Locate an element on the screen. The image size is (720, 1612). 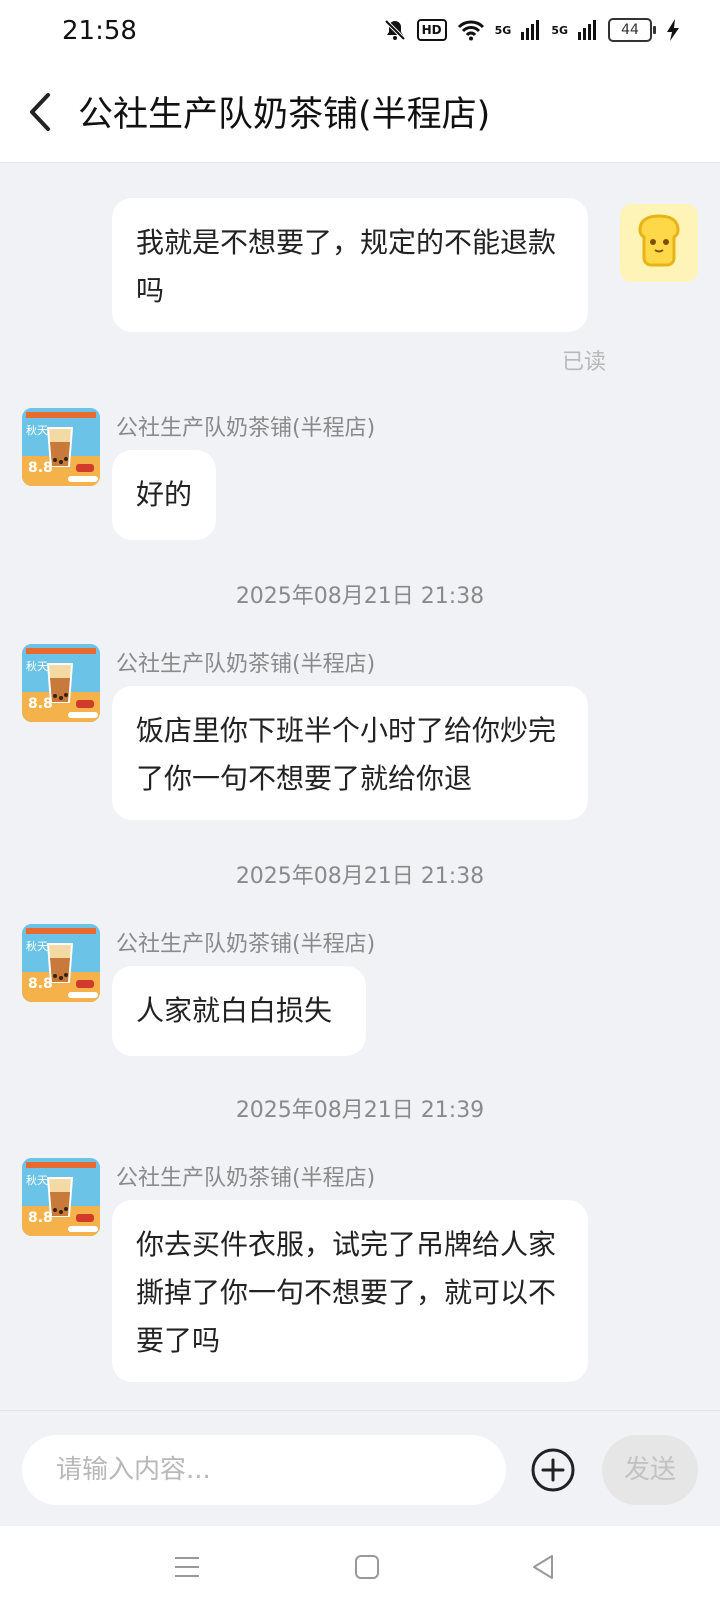
page-title: 公社生产队奶茶铺(半程店) is located at coordinates (284, 115).